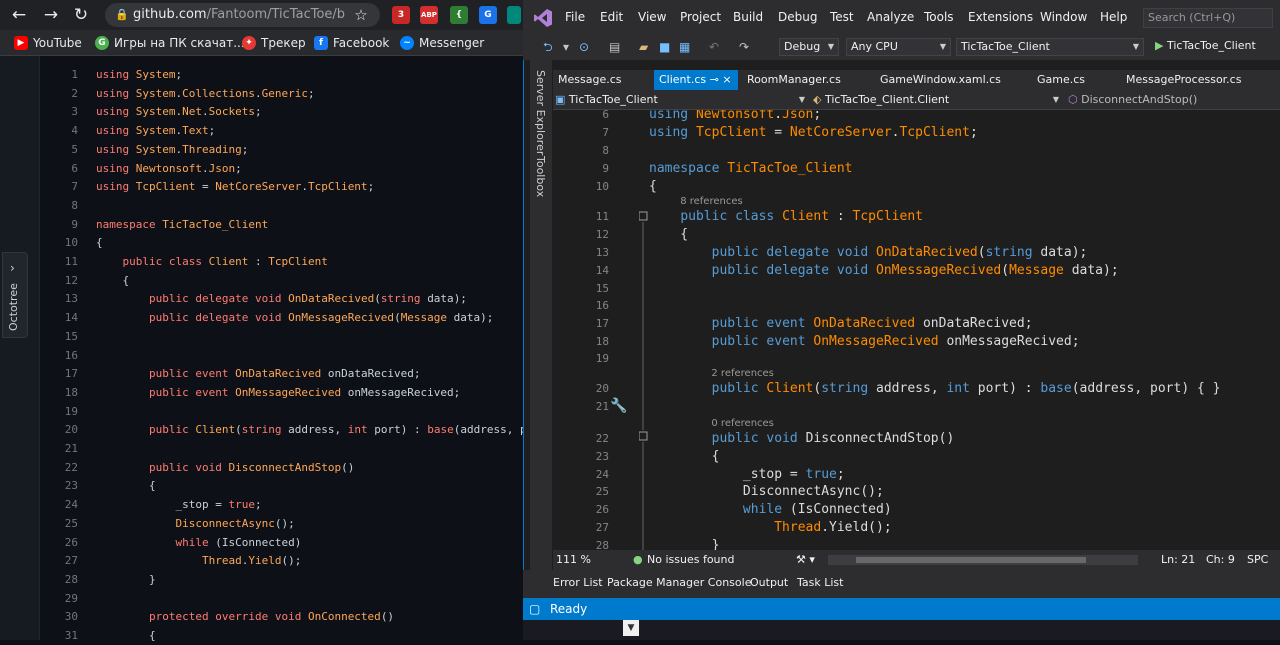  I want to click on doc-tab-game-cs: Game.cs, so click(1074, 80).